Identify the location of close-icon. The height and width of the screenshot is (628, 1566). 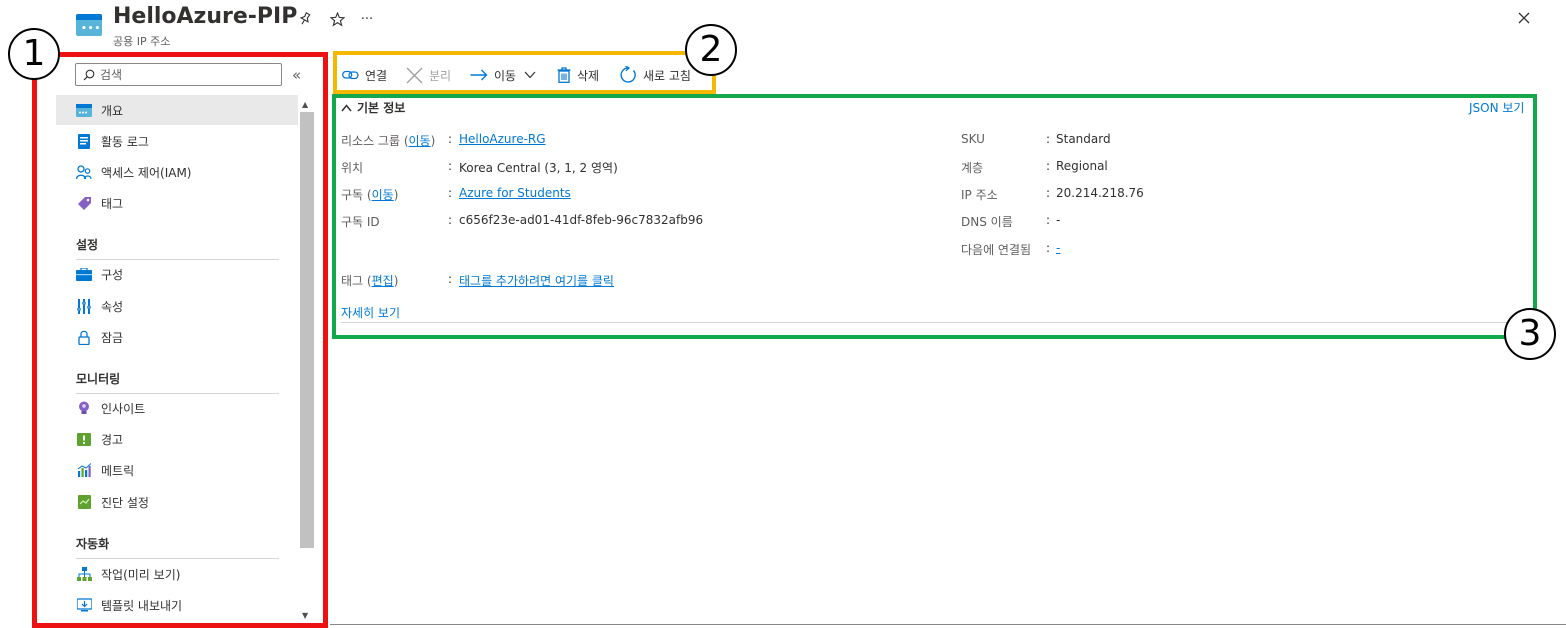
(1524, 18).